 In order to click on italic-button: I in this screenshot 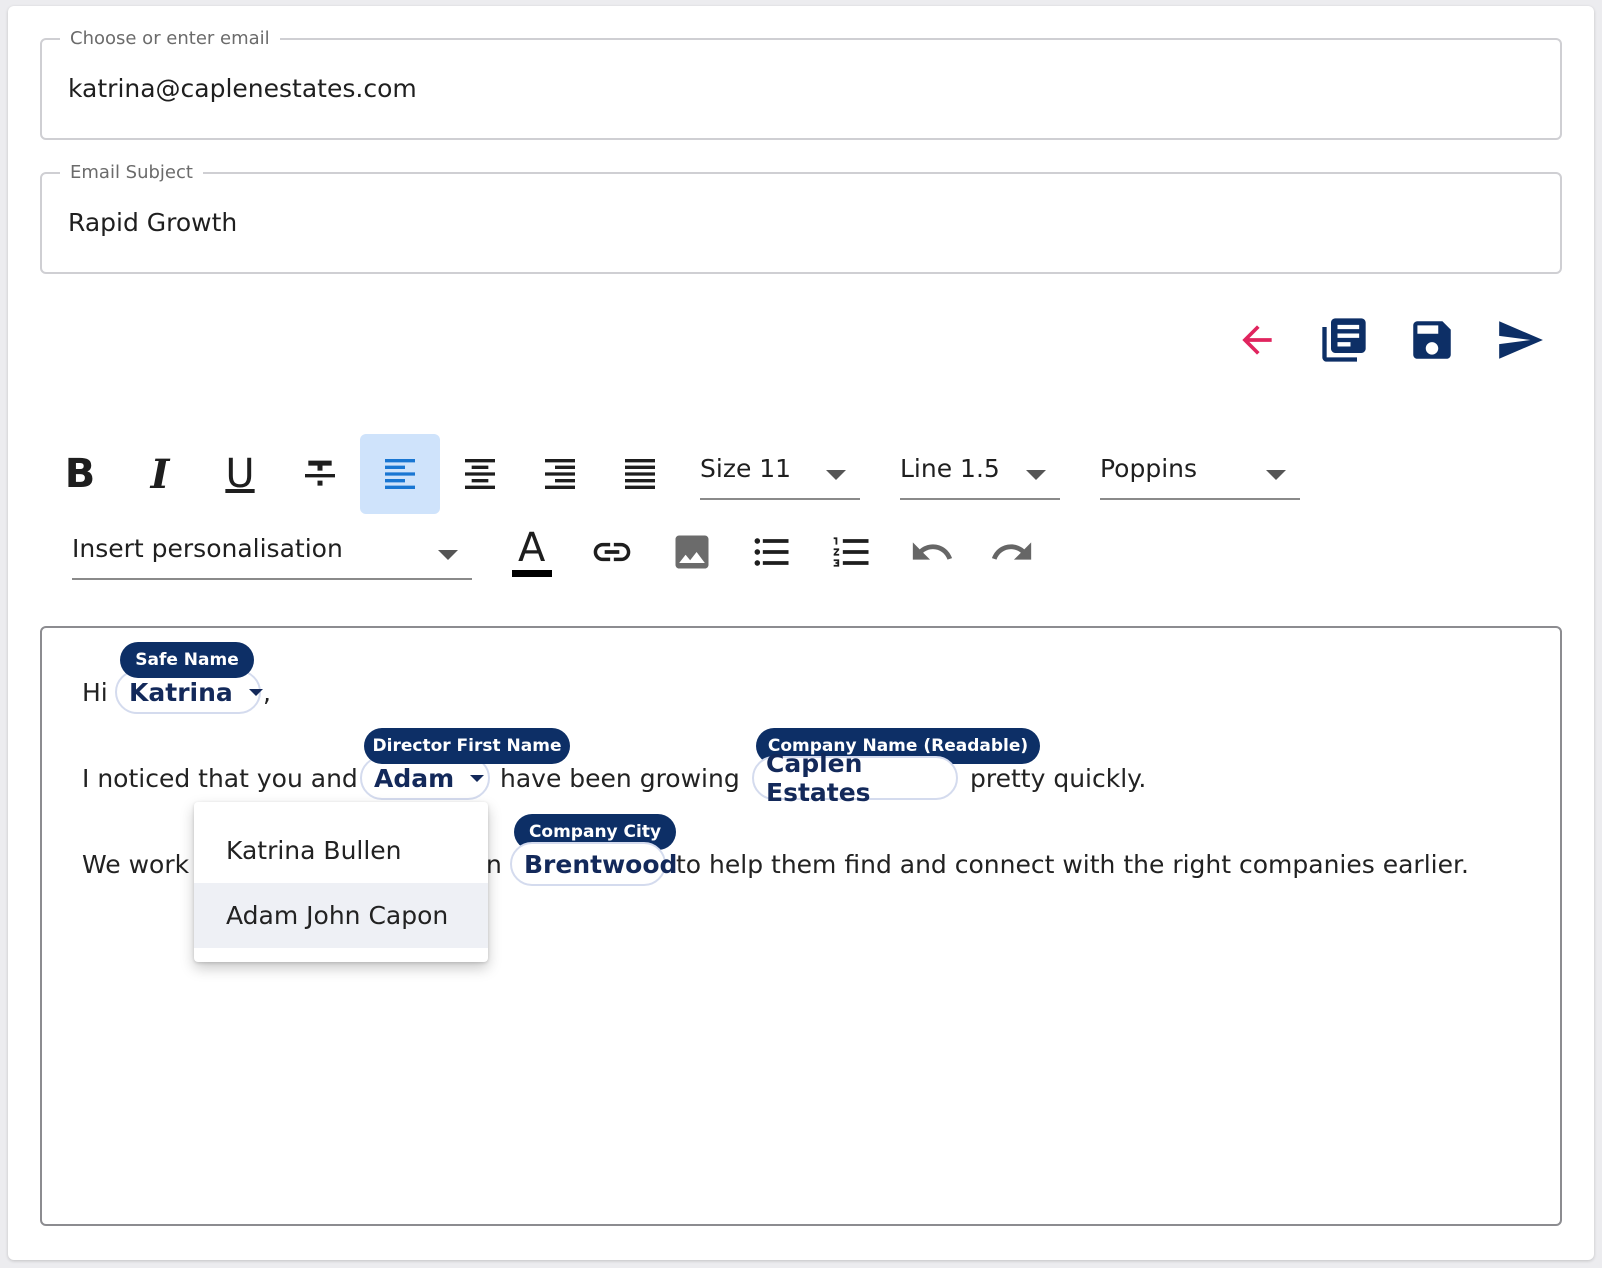, I will do `click(160, 474)`.